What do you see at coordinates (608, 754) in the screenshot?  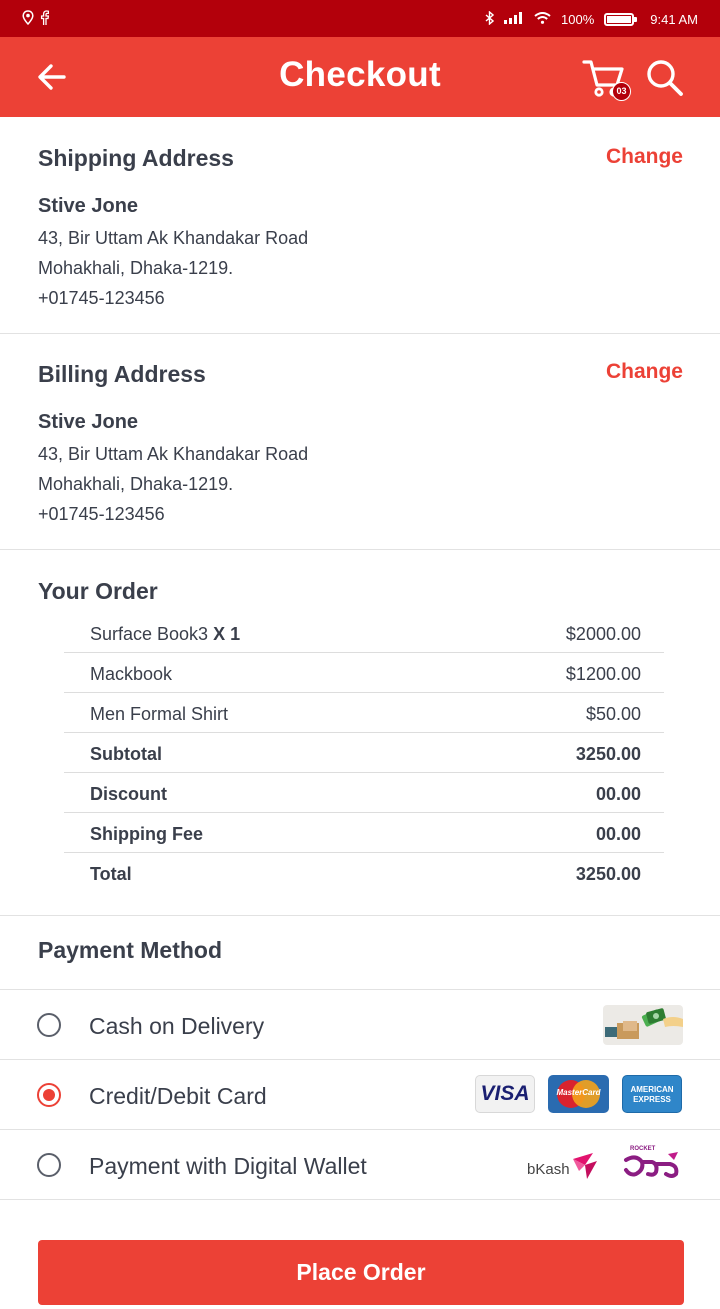 I see `subtotal-value: 3250.00` at bounding box center [608, 754].